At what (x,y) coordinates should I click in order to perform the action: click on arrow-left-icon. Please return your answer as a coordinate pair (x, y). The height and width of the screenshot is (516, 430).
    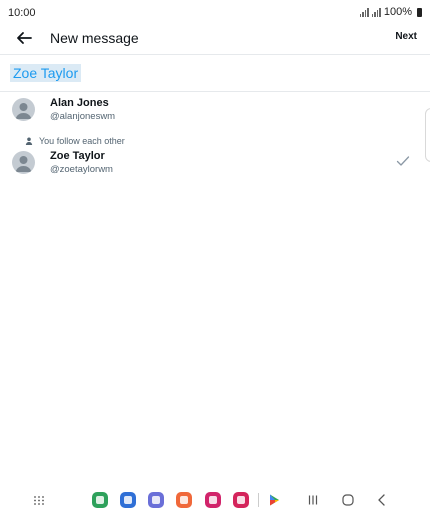
    Looking at the image, I should click on (24, 38).